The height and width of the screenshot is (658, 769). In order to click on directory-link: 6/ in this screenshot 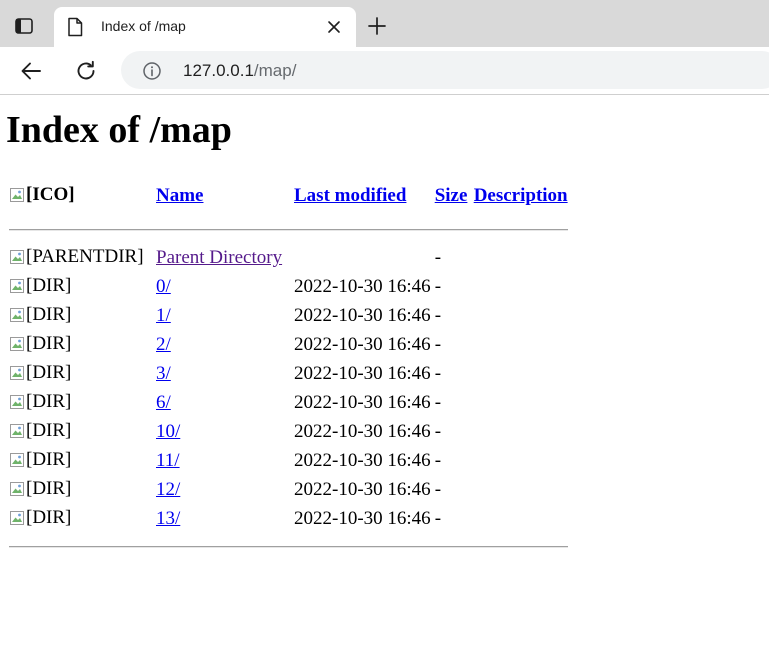, I will do `click(163, 402)`.